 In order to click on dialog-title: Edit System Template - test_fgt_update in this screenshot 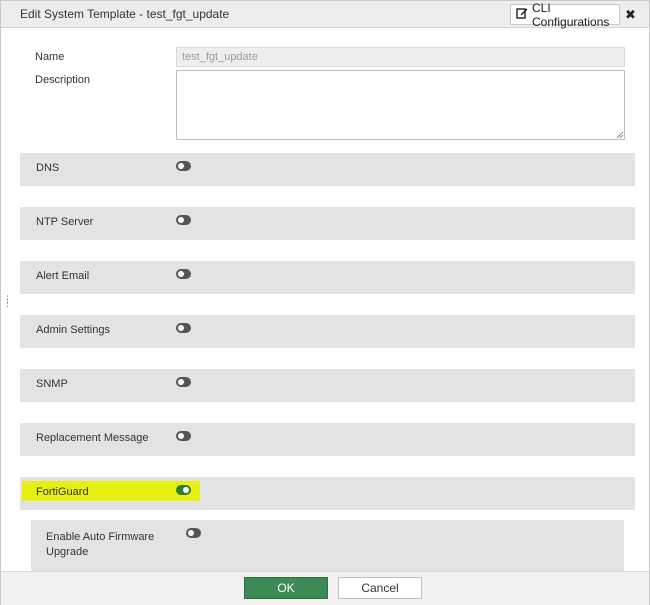, I will do `click(125, 14)`.